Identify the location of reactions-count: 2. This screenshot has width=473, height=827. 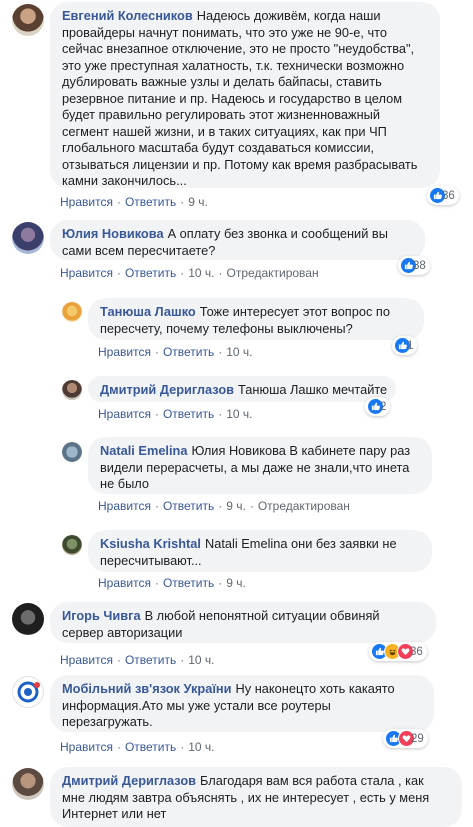
(383, 406).